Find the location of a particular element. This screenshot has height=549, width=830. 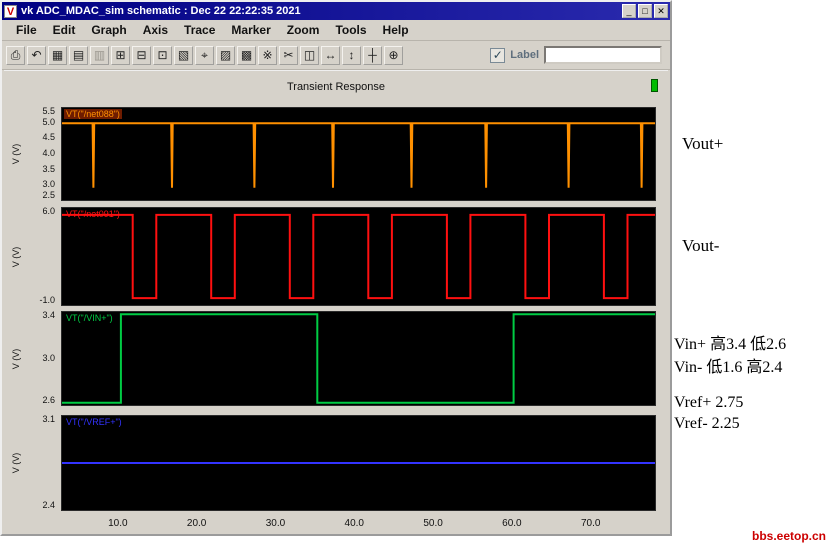

plot-canvas-vinplus: VT("/VIN+") is located at coordinates (358, 358).